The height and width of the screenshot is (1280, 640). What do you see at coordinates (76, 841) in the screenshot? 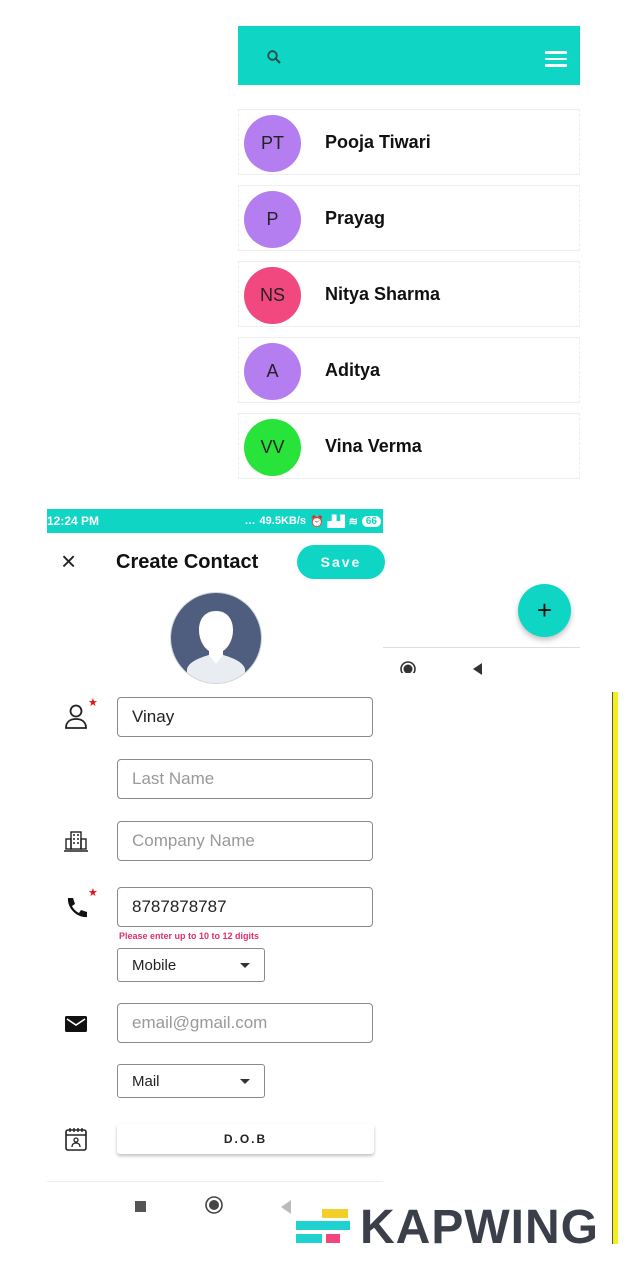
I see `building-icon` at bounding box center [76, 841].